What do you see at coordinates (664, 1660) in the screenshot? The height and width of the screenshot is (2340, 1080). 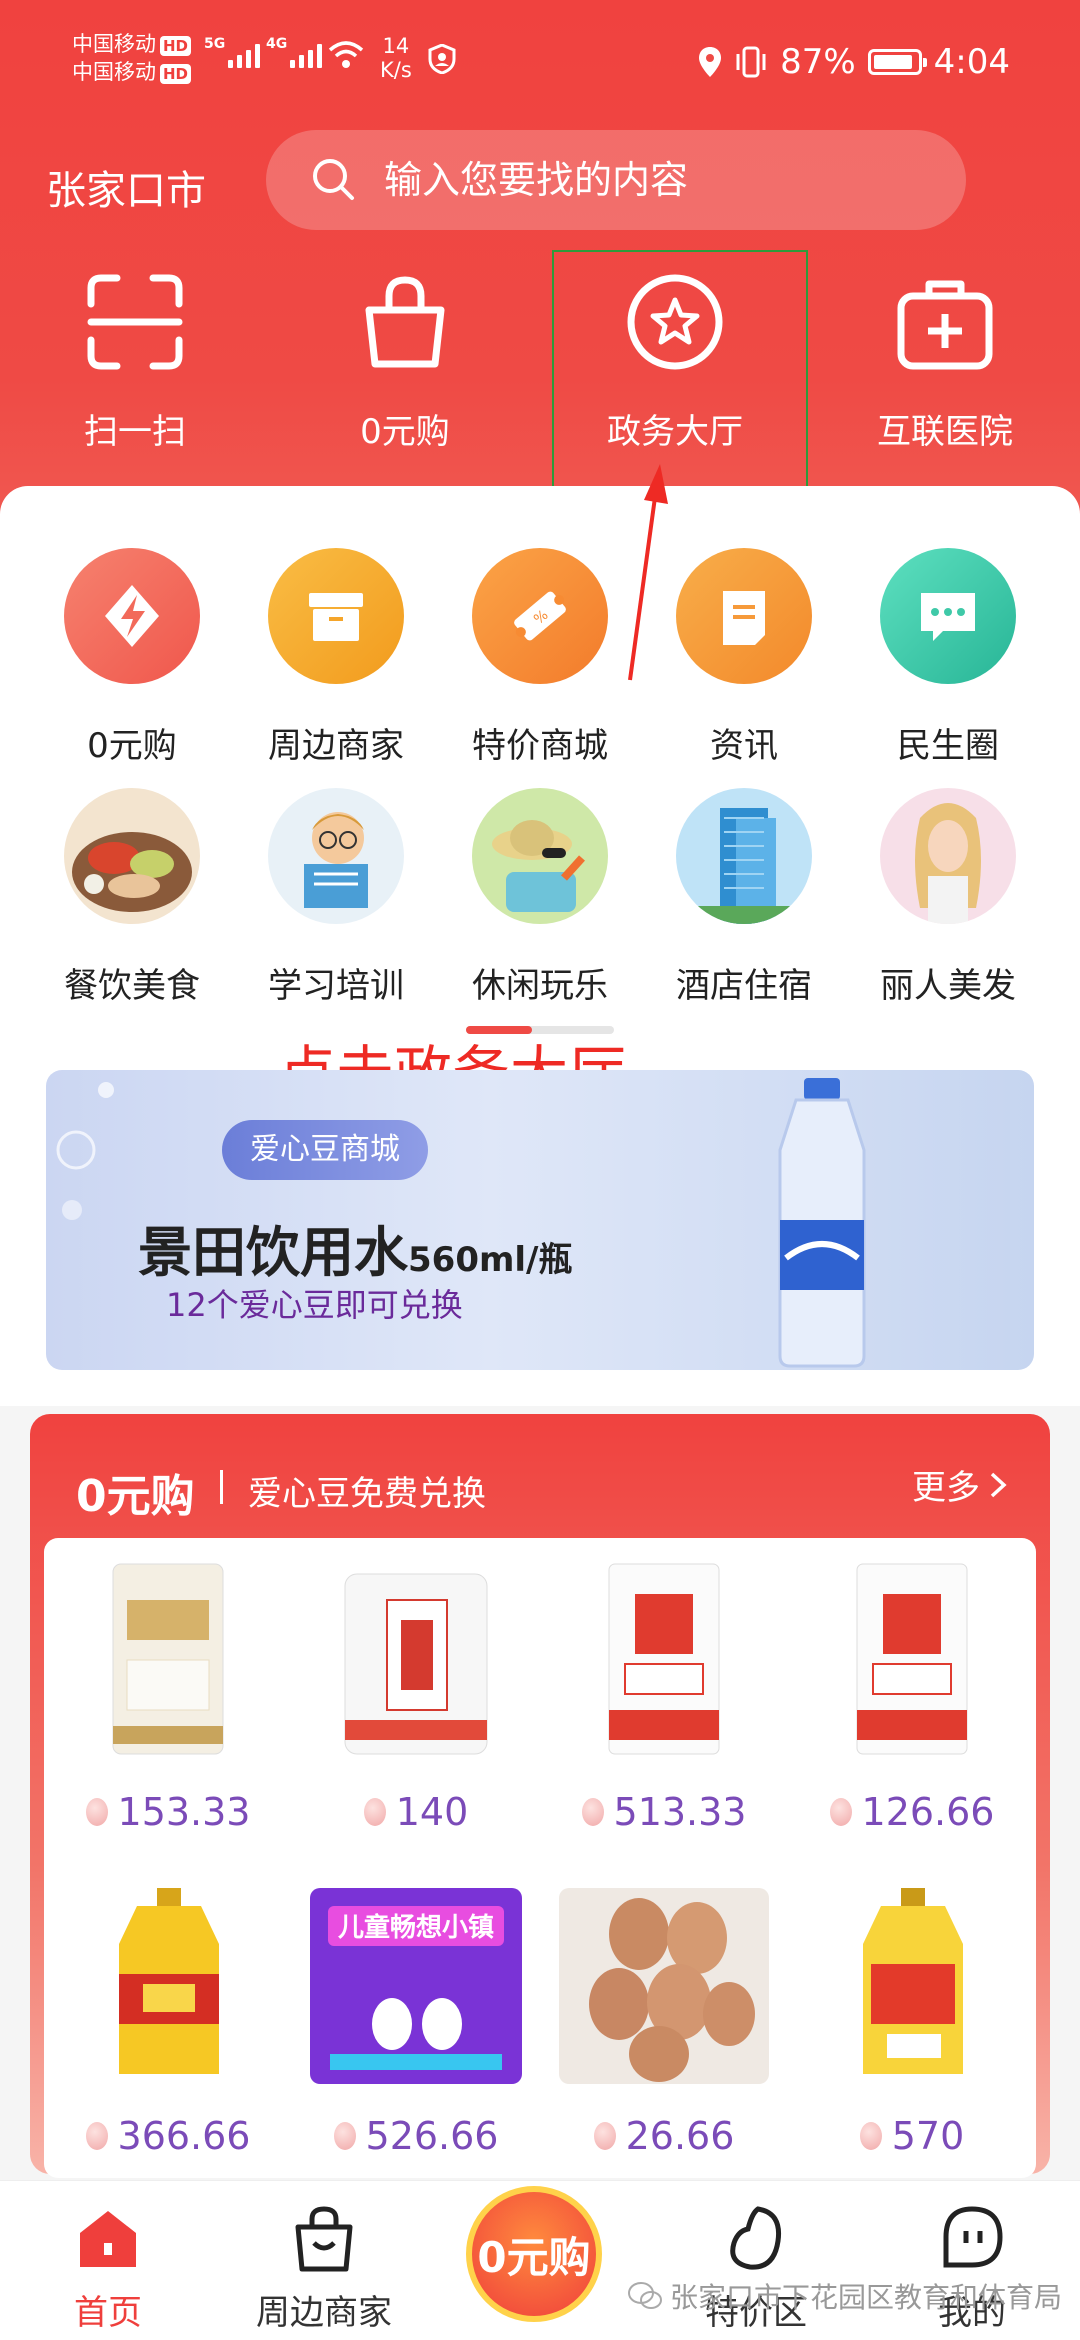 I see `wheat-flour-image` at bounding box center [664, 1660].